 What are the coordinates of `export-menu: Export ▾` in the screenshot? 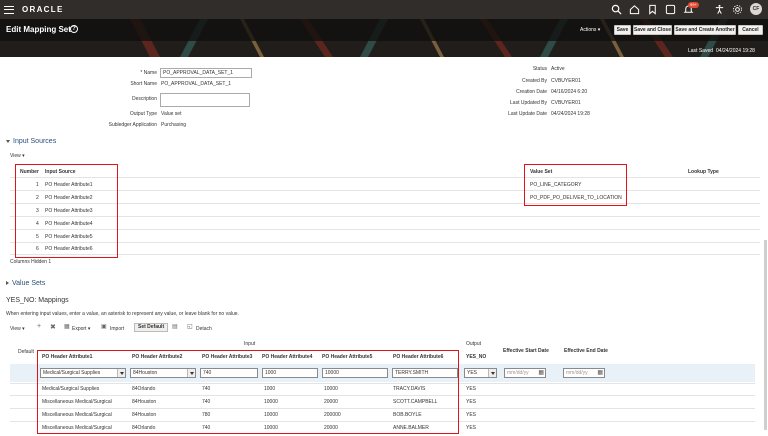 It's located at (81, 329).